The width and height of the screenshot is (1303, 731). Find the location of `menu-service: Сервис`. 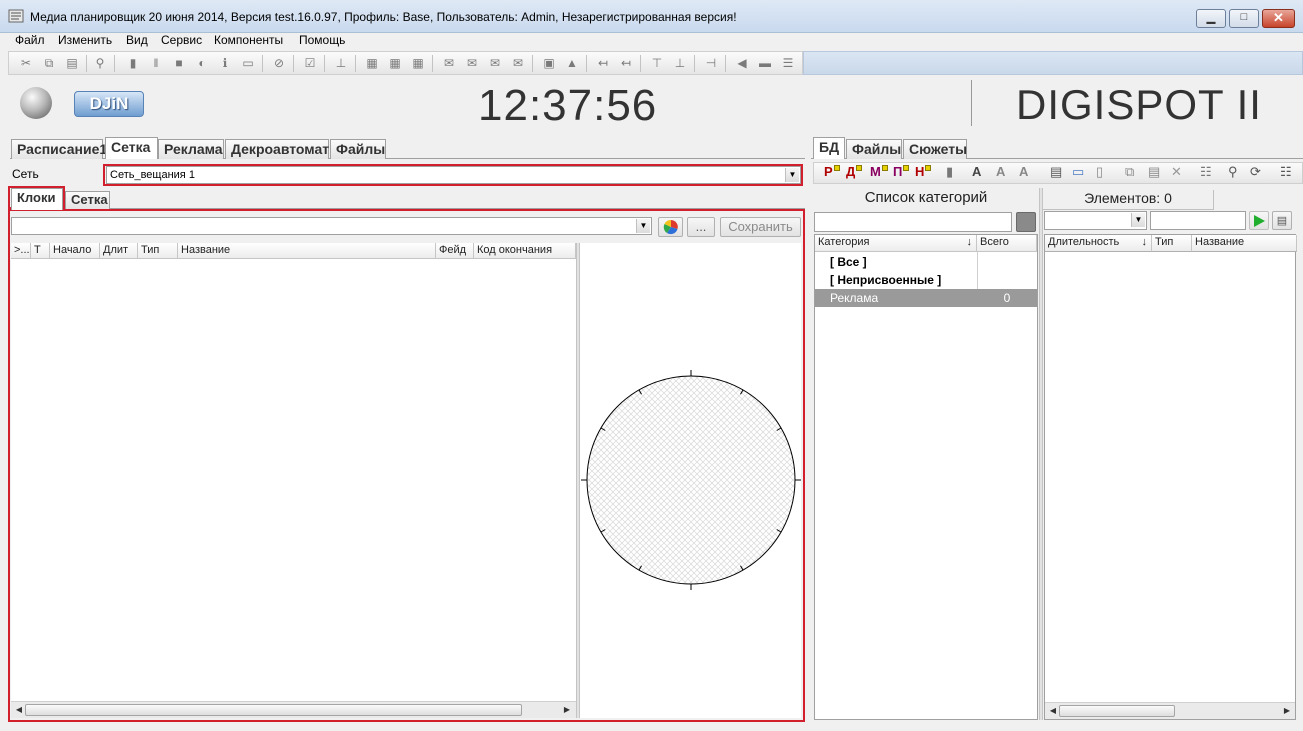

menu-service: Сервис is located at coordinates (181, 40).